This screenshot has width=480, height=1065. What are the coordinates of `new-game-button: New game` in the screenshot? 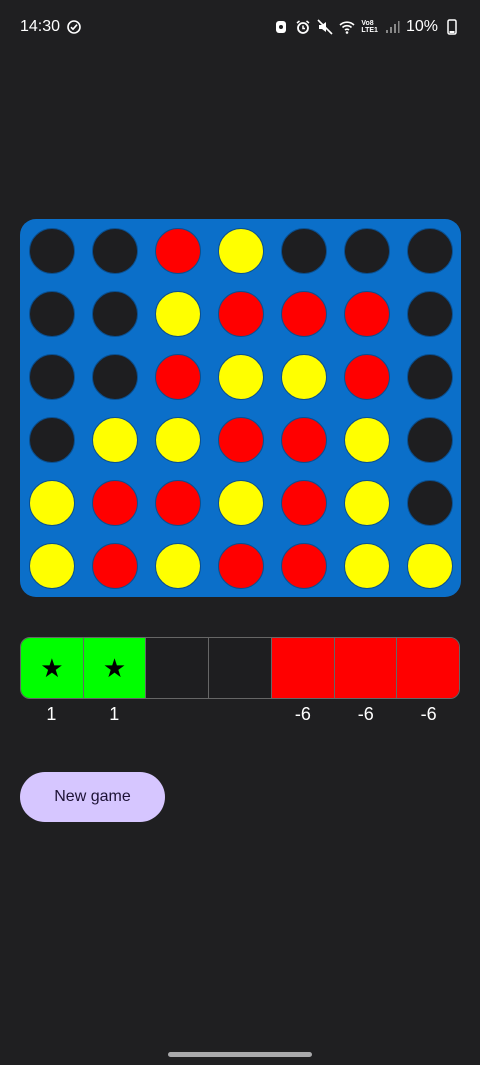 It's located at (92, 797).